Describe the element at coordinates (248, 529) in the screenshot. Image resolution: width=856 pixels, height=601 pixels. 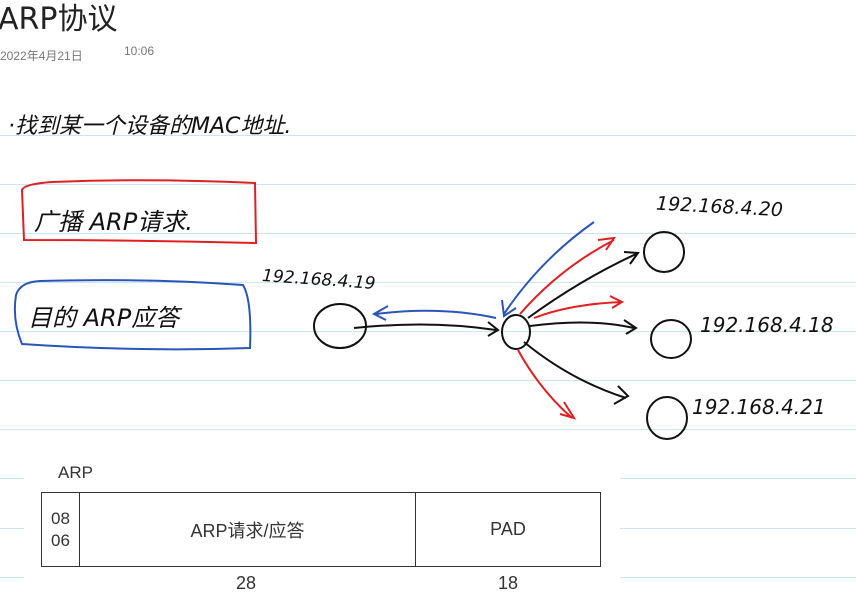
I see `payload-cell: ARP请求/应答` at that location.